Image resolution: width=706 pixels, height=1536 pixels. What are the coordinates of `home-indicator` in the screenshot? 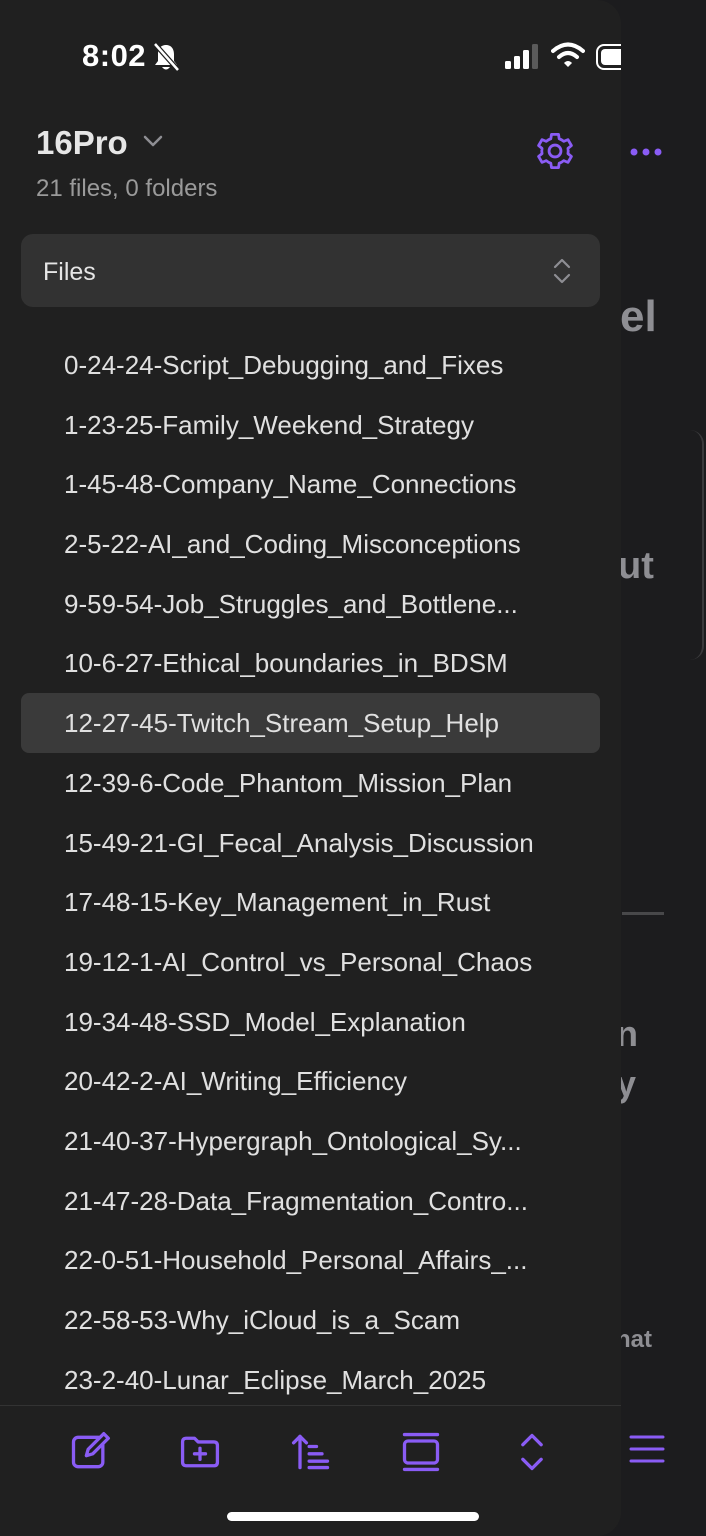 It's located at (353, 1516).